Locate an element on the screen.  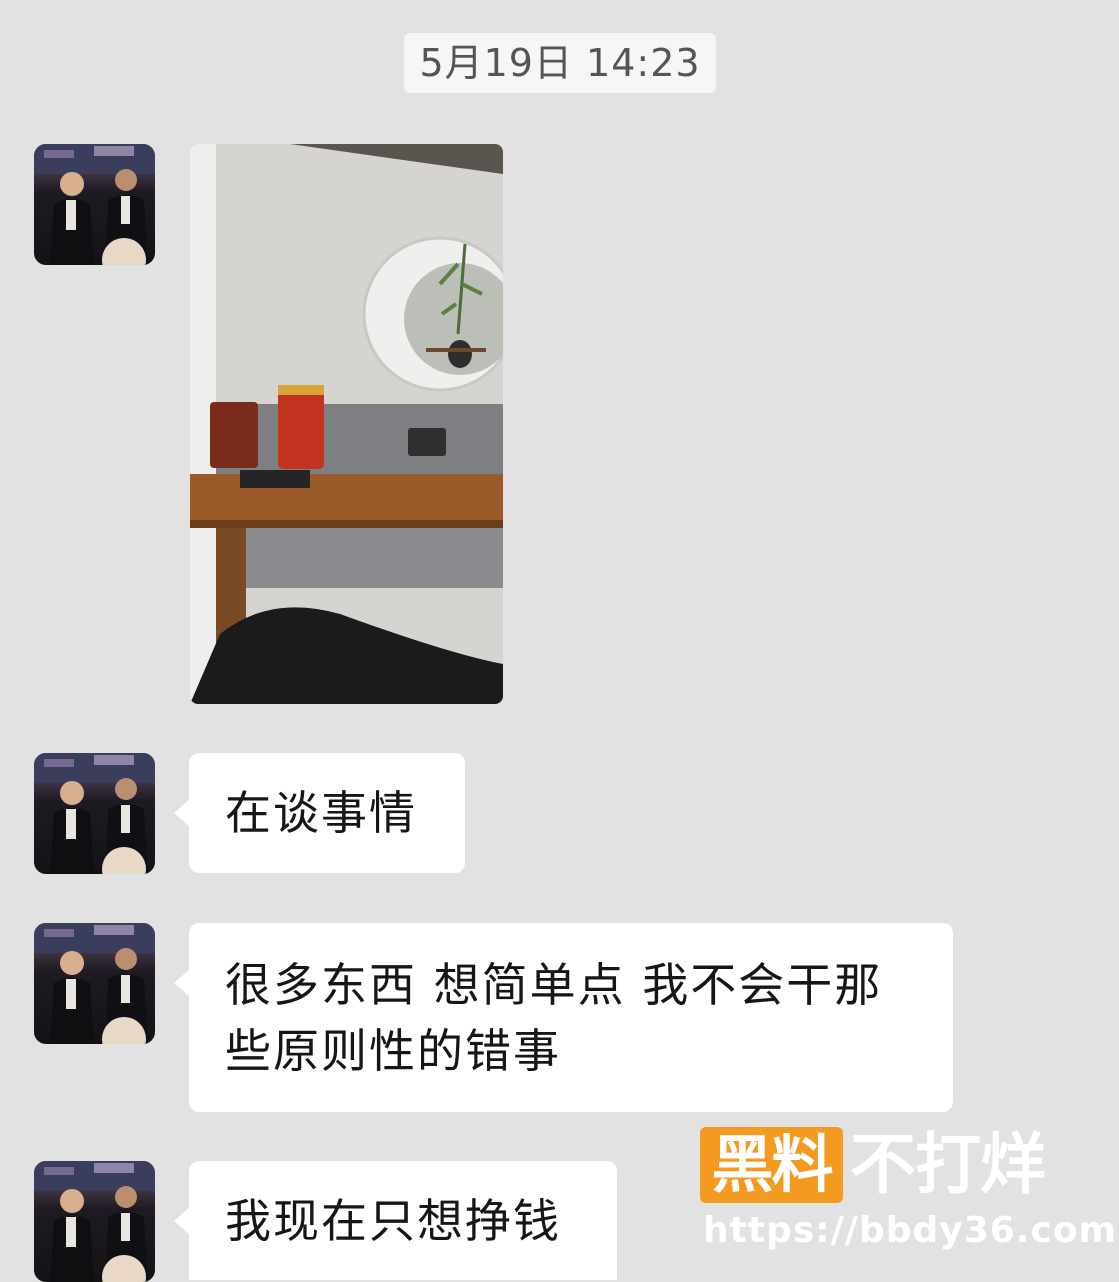
chat-timestamp: 5月19日 14:23 is located at coordinates (560, 63).